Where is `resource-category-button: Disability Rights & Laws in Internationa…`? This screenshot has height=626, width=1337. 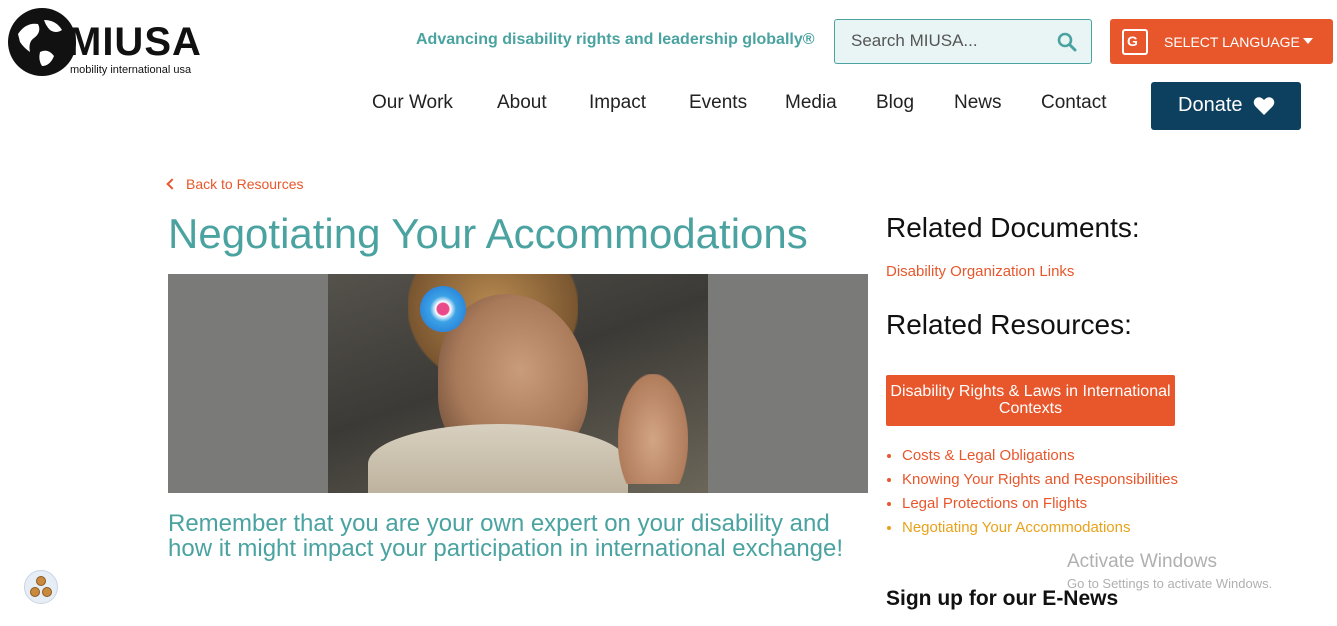 resource-category-button: Disability Rights & Laws in Internationa… is located at coordinates (1030, 400).